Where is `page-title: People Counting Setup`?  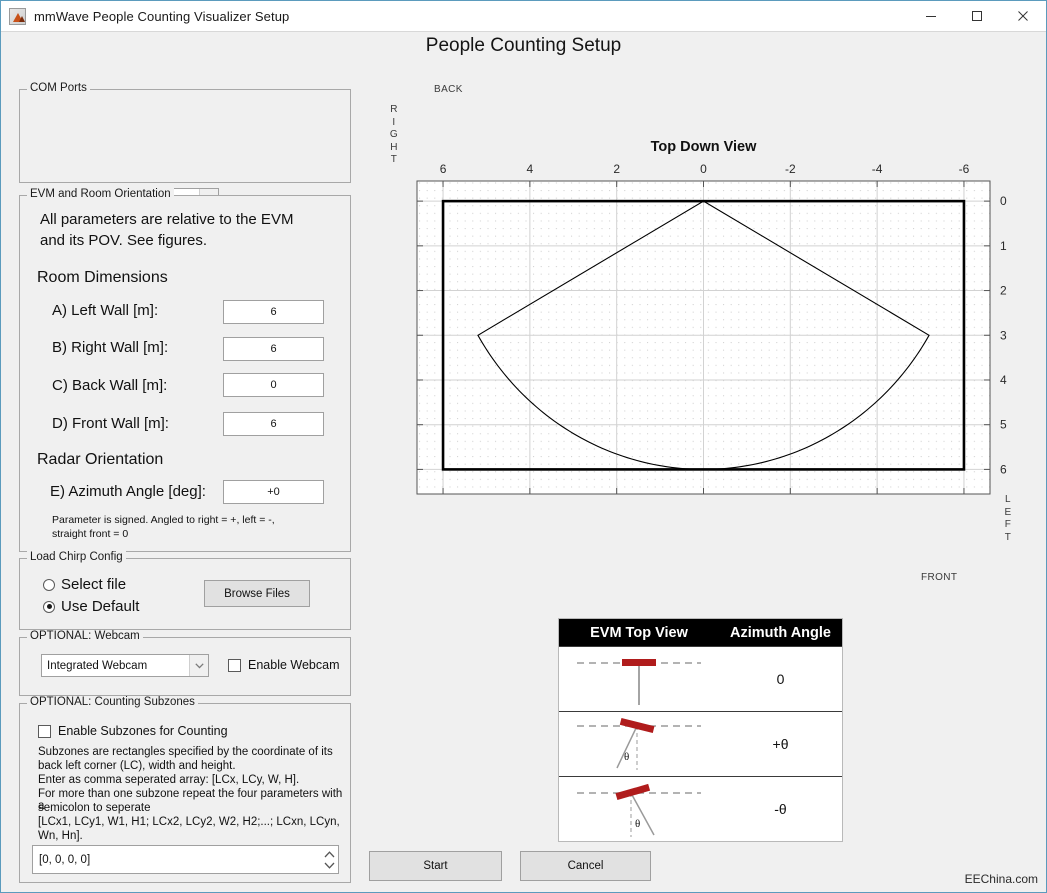 page-title: People Counting Setup is located at coordinates (523, 45).